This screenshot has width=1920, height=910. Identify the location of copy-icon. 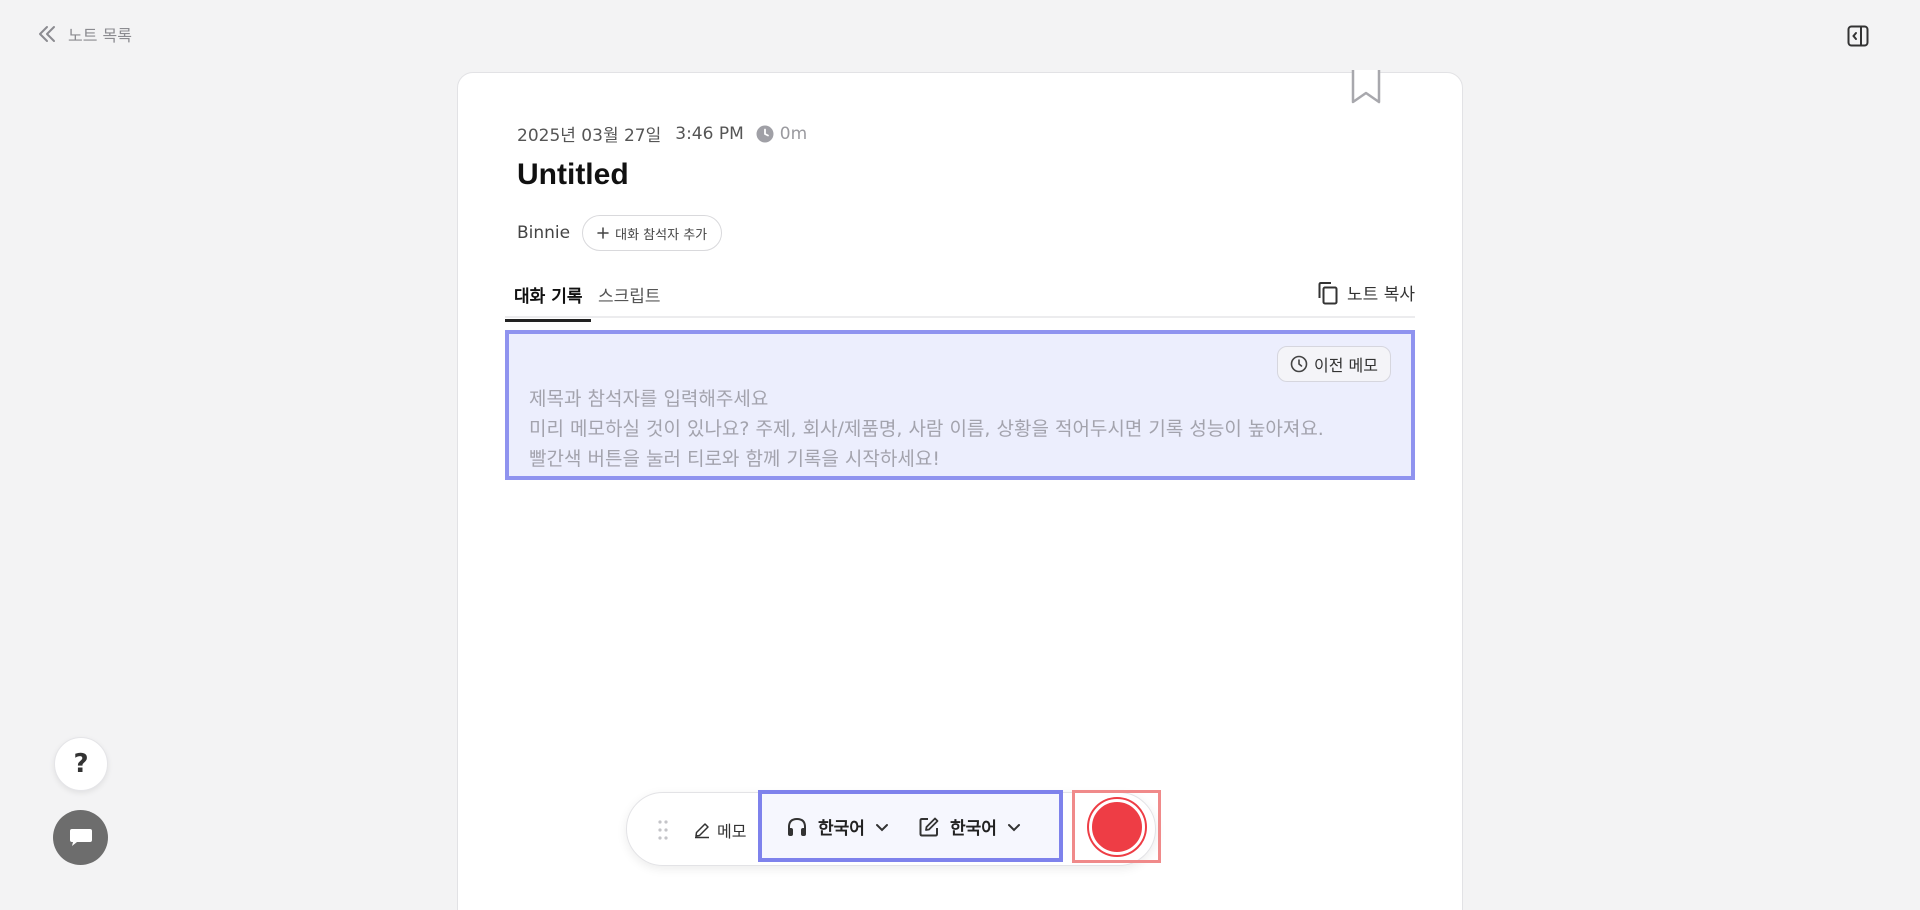
(1328, 292).